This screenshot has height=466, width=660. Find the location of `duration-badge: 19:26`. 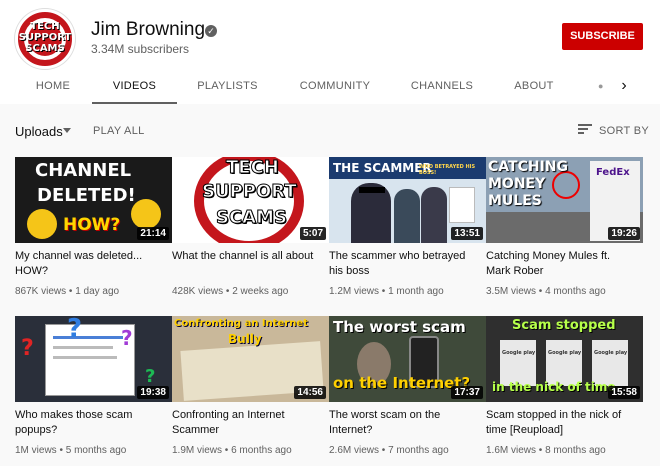

duration-badge: 19:26 is located at coordinates (624, 233).